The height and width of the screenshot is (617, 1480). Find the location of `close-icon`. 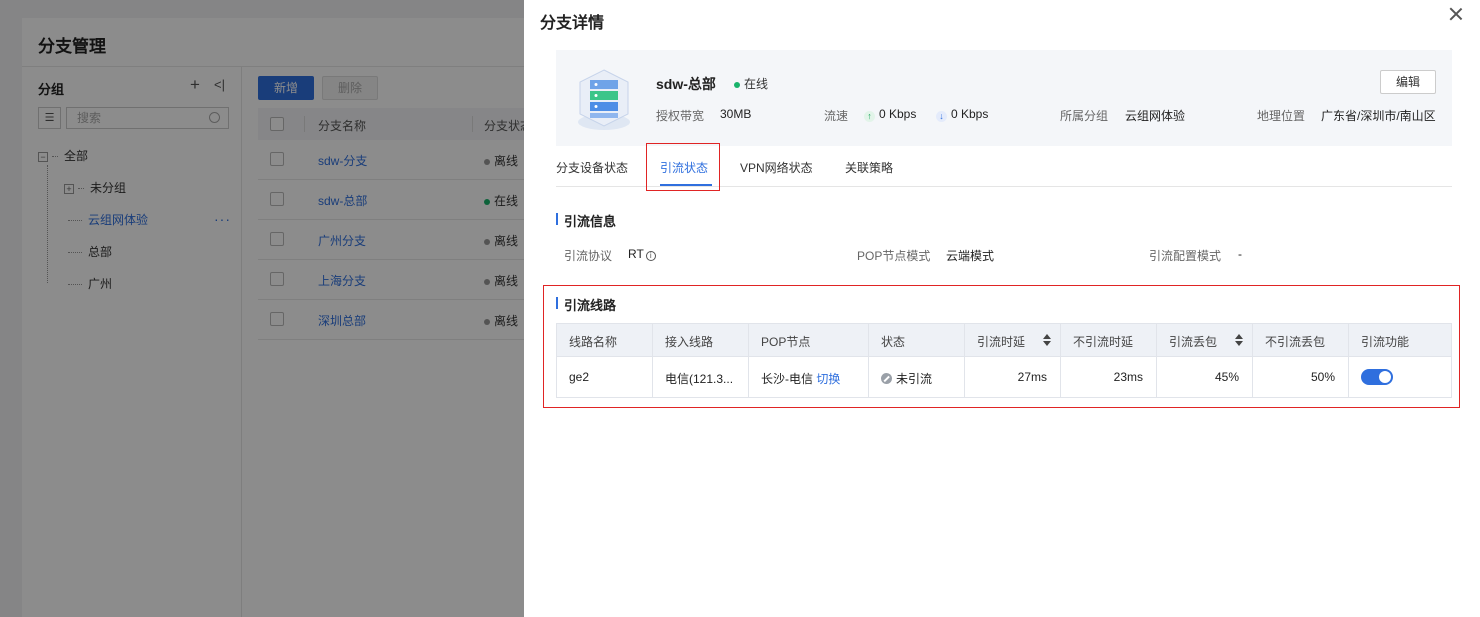

close-icon is located at coordinates (1456, 14).